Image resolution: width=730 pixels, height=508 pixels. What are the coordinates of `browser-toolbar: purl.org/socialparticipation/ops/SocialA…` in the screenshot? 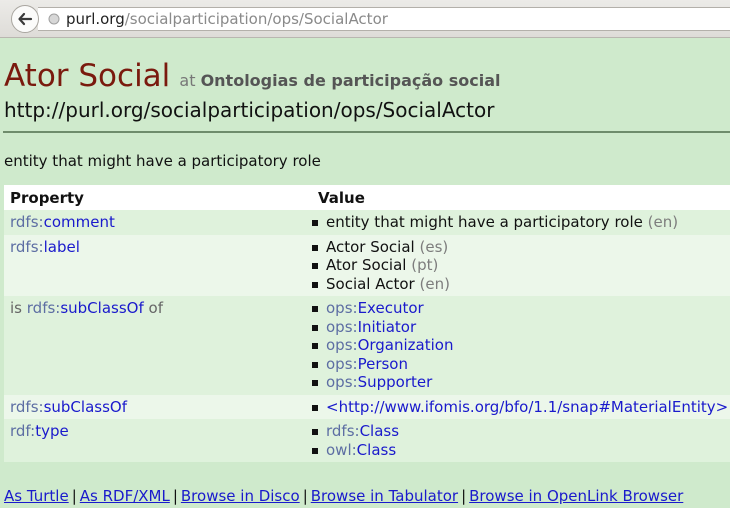 It's located at (365, 19).